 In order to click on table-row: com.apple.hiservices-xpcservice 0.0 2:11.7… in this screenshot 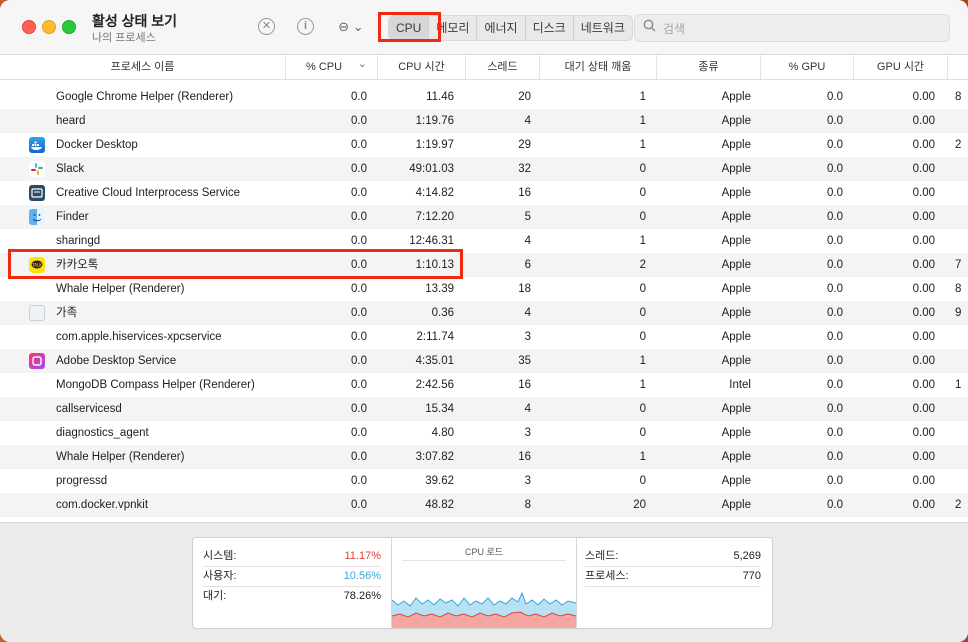, I will do `click(484, 337)`.